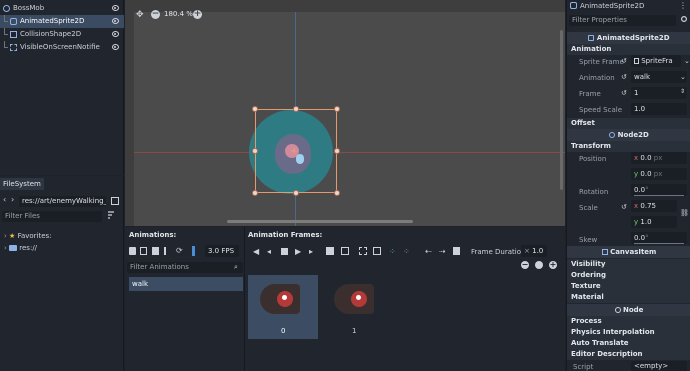  I want to click on tab-filesystem: FileSystem, so click(22, 184).